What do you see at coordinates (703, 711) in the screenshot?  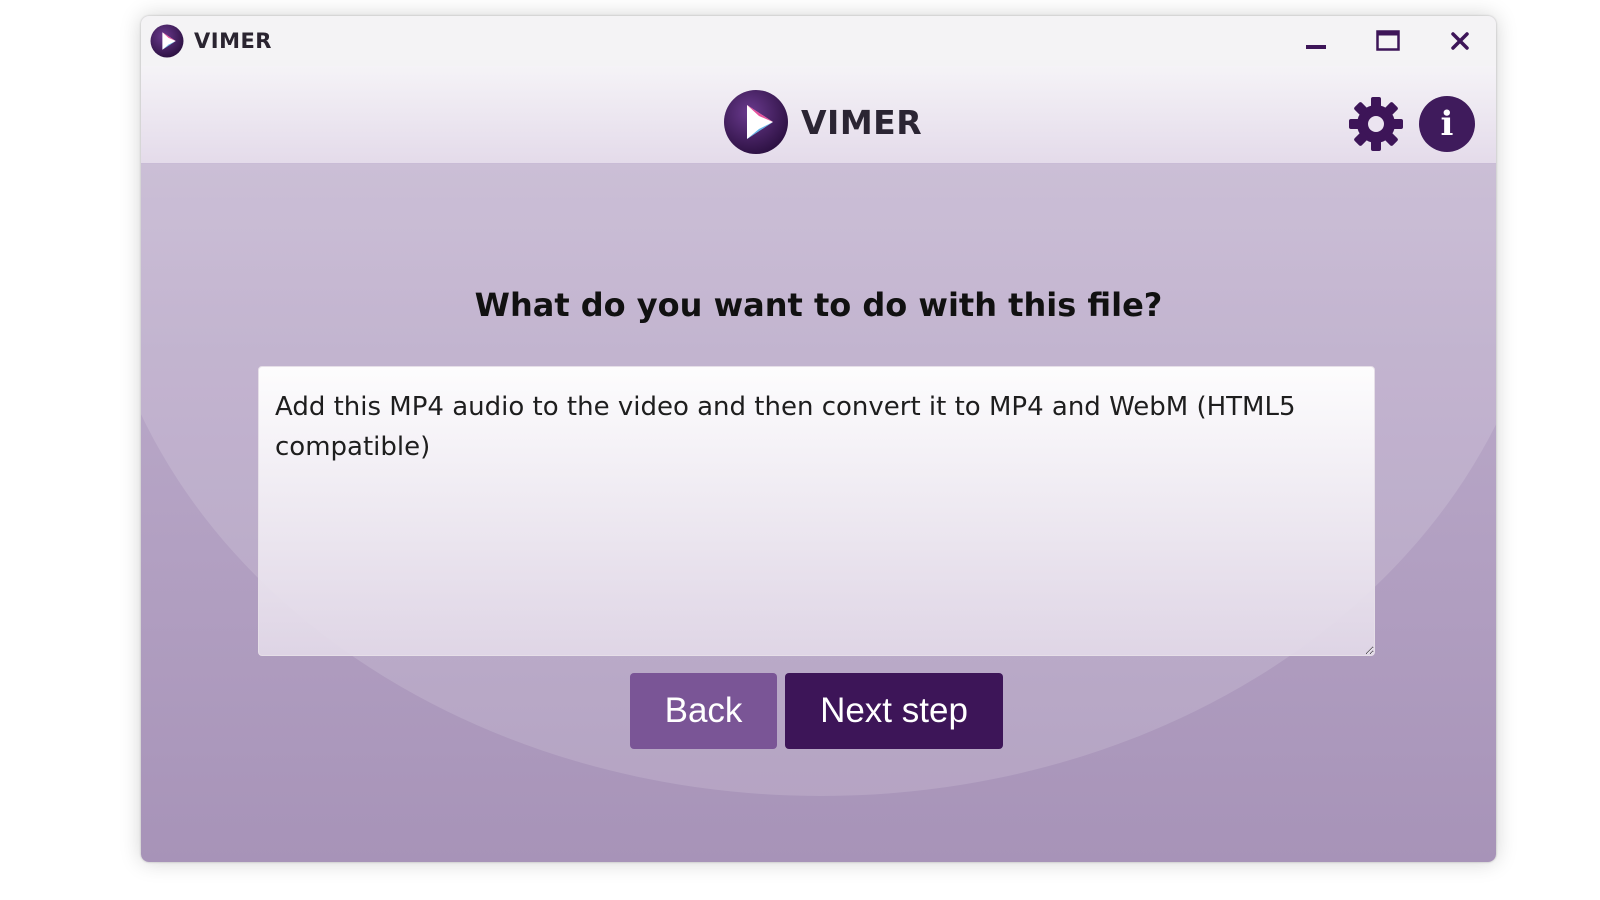 I see `back-button: Back` at bounding box center [703, 711].